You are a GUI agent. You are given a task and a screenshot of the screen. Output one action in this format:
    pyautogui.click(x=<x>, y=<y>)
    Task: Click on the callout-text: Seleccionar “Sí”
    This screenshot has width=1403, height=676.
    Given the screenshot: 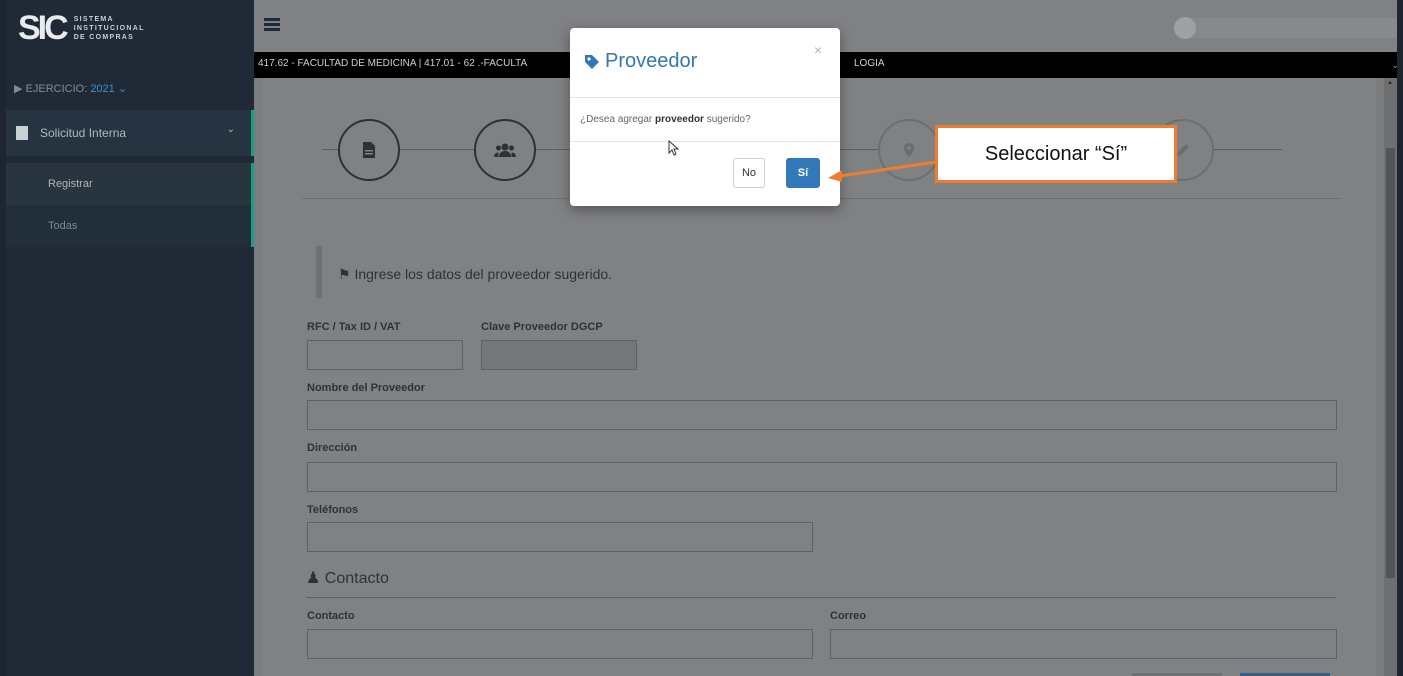 What is the action you would take?
    pyautogui.click(x=1056, y=153)
    